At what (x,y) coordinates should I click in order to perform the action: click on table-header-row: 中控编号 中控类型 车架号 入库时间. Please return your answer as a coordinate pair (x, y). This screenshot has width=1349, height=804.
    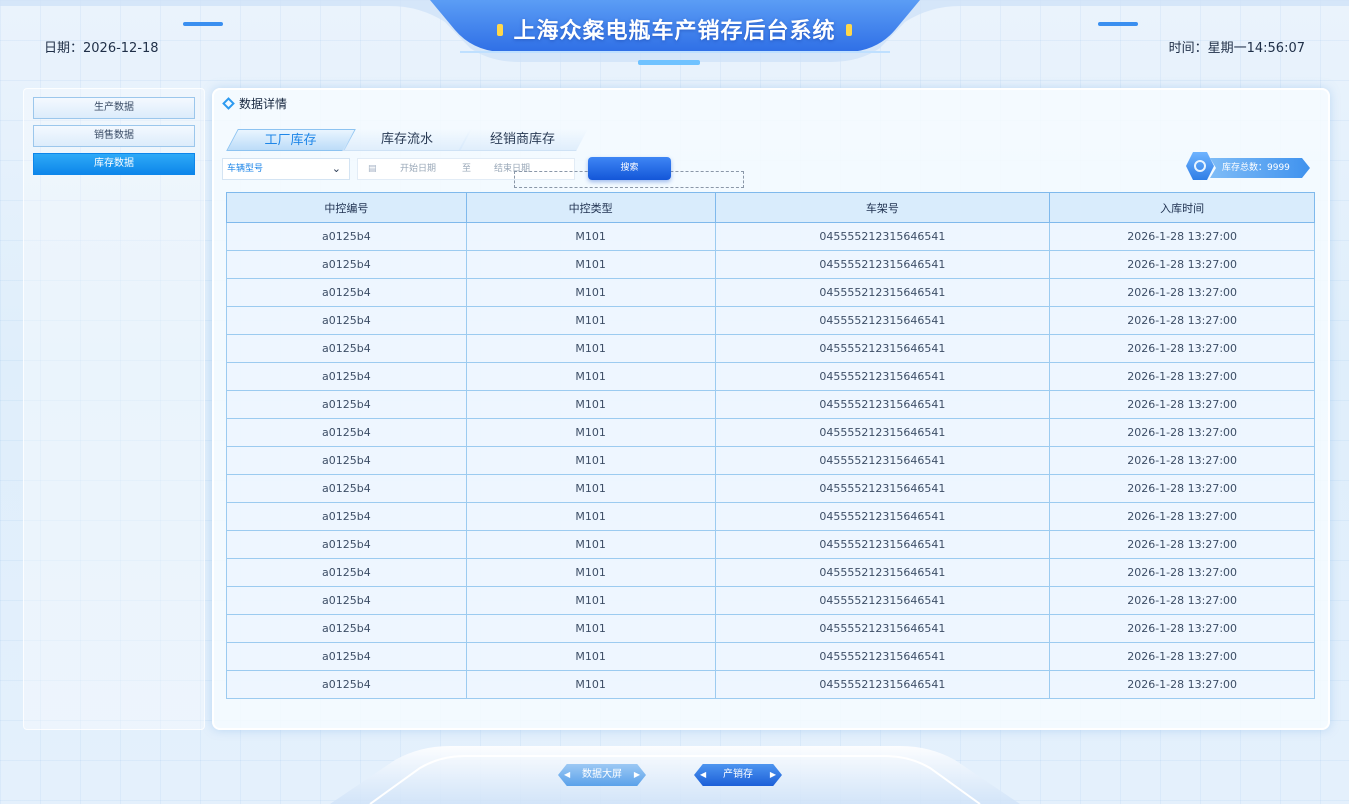
    Looking at the image, I should click on (770, 207).